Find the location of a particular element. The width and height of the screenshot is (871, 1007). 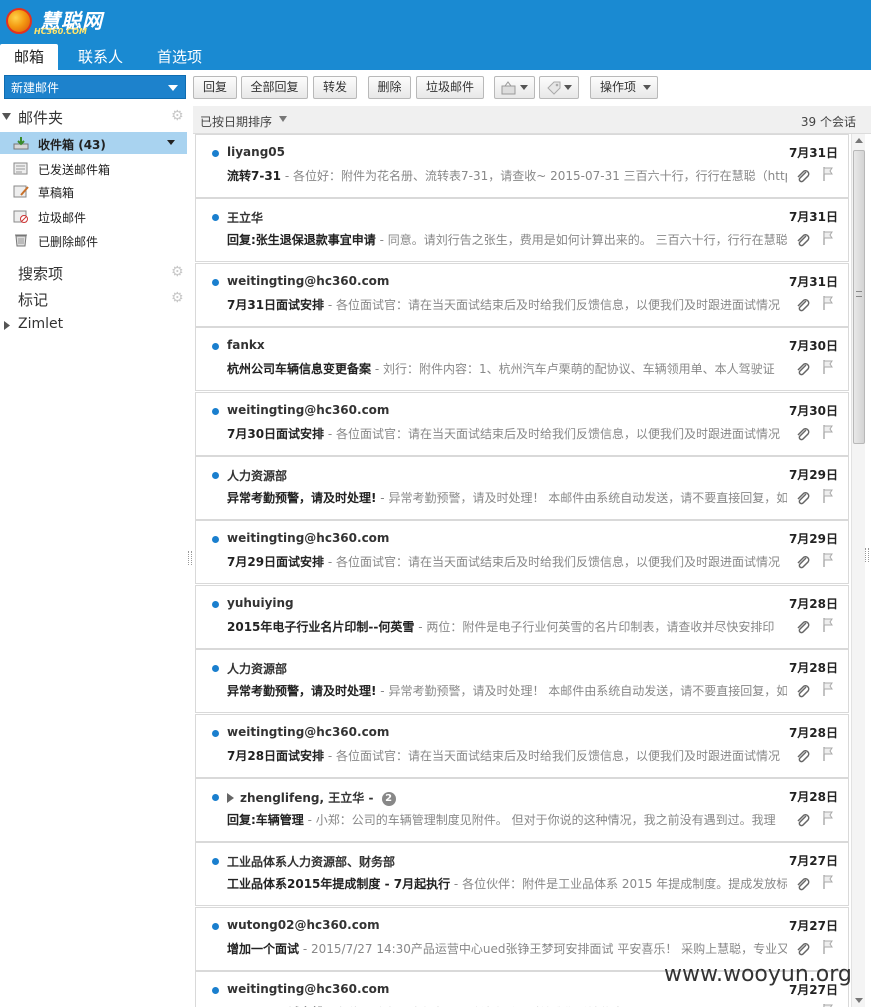

thread-expand-icon is located at coordinates (230, 798).